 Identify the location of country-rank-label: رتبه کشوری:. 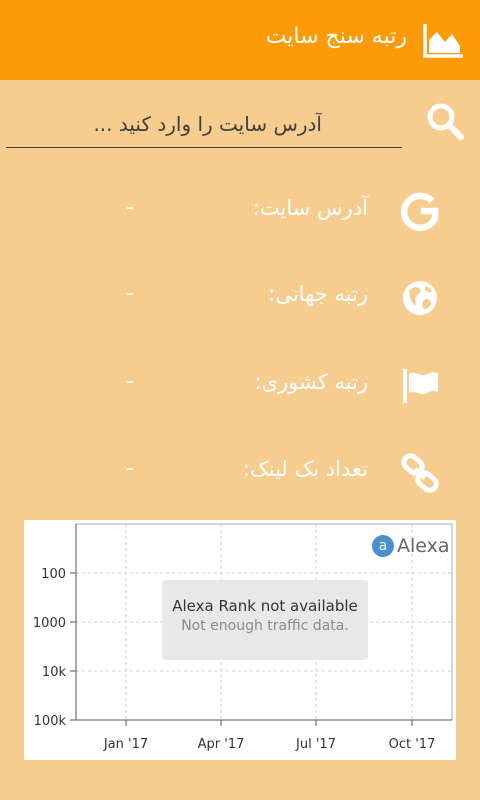
(311, 382).